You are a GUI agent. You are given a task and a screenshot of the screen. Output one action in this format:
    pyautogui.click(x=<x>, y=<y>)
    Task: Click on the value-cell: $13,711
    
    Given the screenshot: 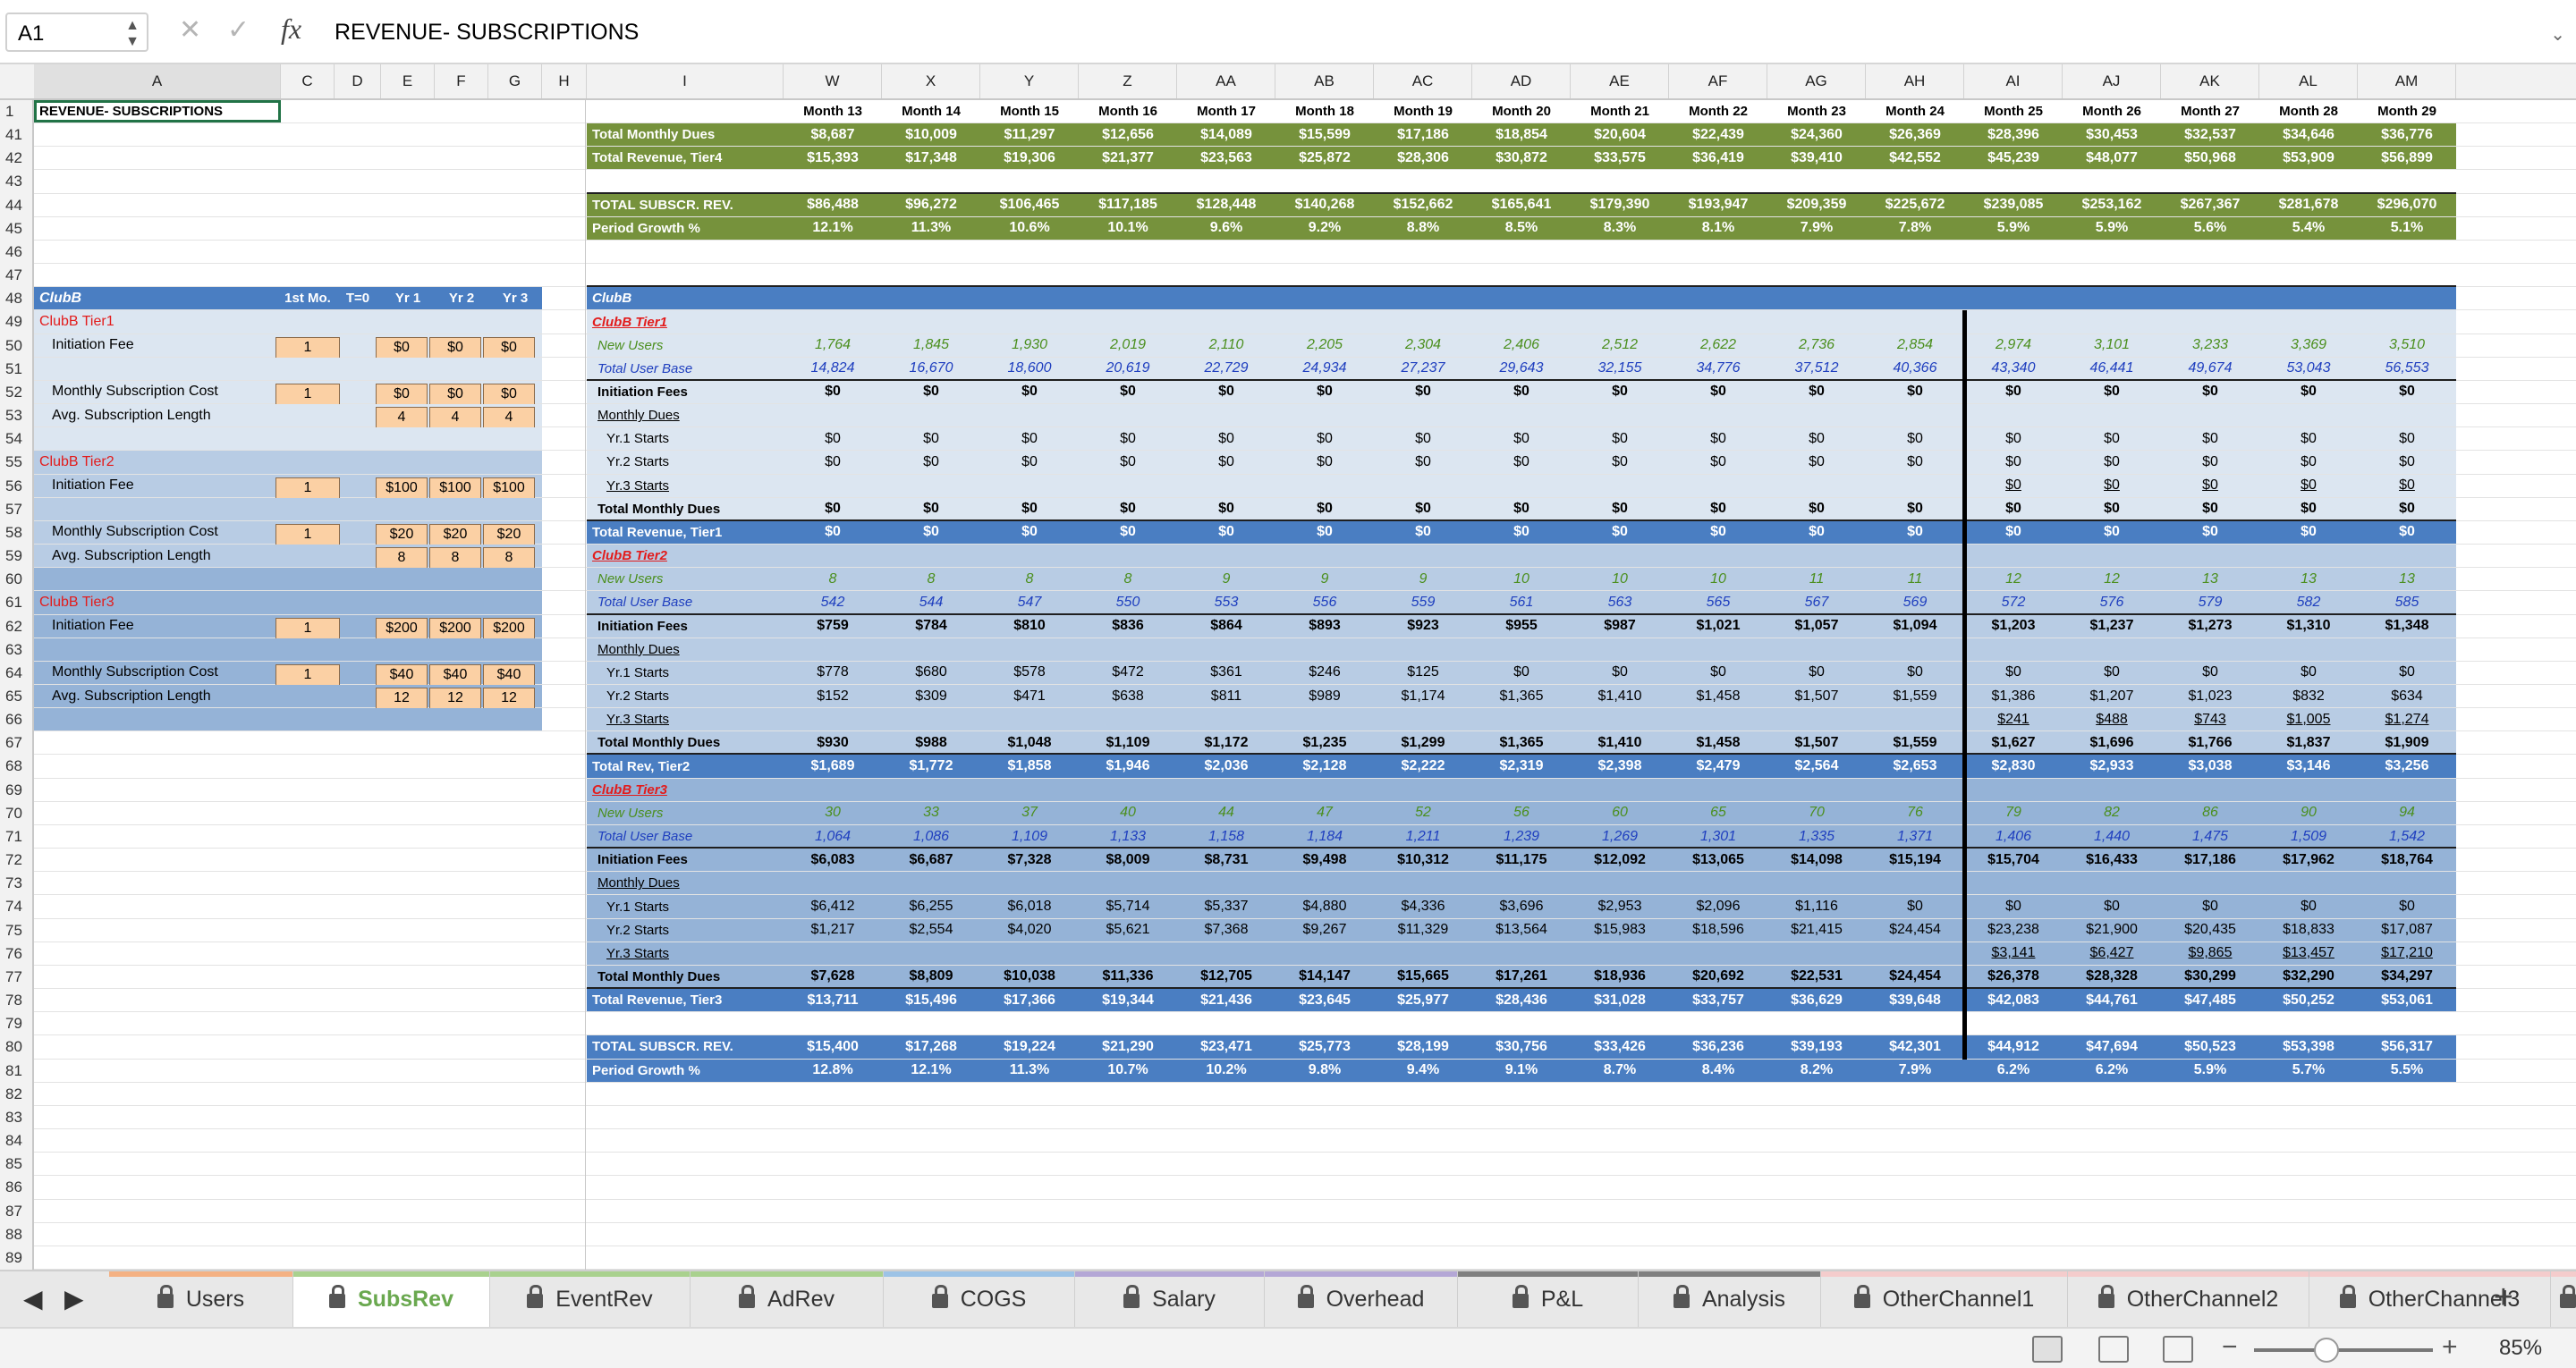 What is the action you would take?
    pyautogui.click(x=833, y=1000)
    